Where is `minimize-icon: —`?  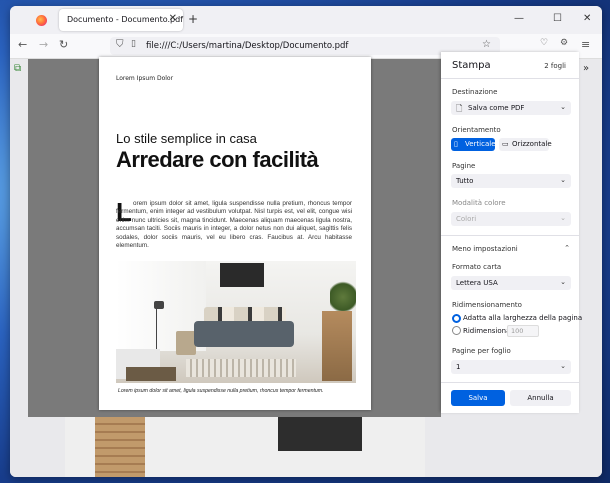 minimize-icon: — is located at coordinates (519, 18).